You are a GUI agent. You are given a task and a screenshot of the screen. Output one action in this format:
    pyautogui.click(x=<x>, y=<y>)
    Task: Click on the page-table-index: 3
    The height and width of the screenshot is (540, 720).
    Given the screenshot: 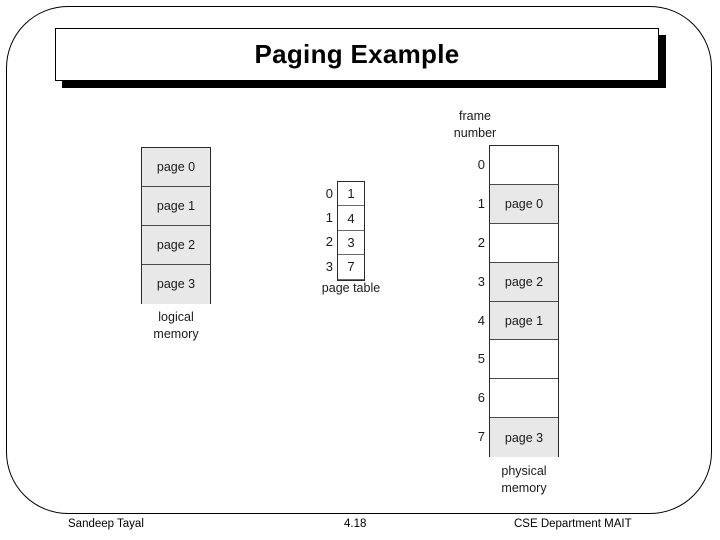 What is the action you would take?
    pyautogui.click(x=329, y=266)
    